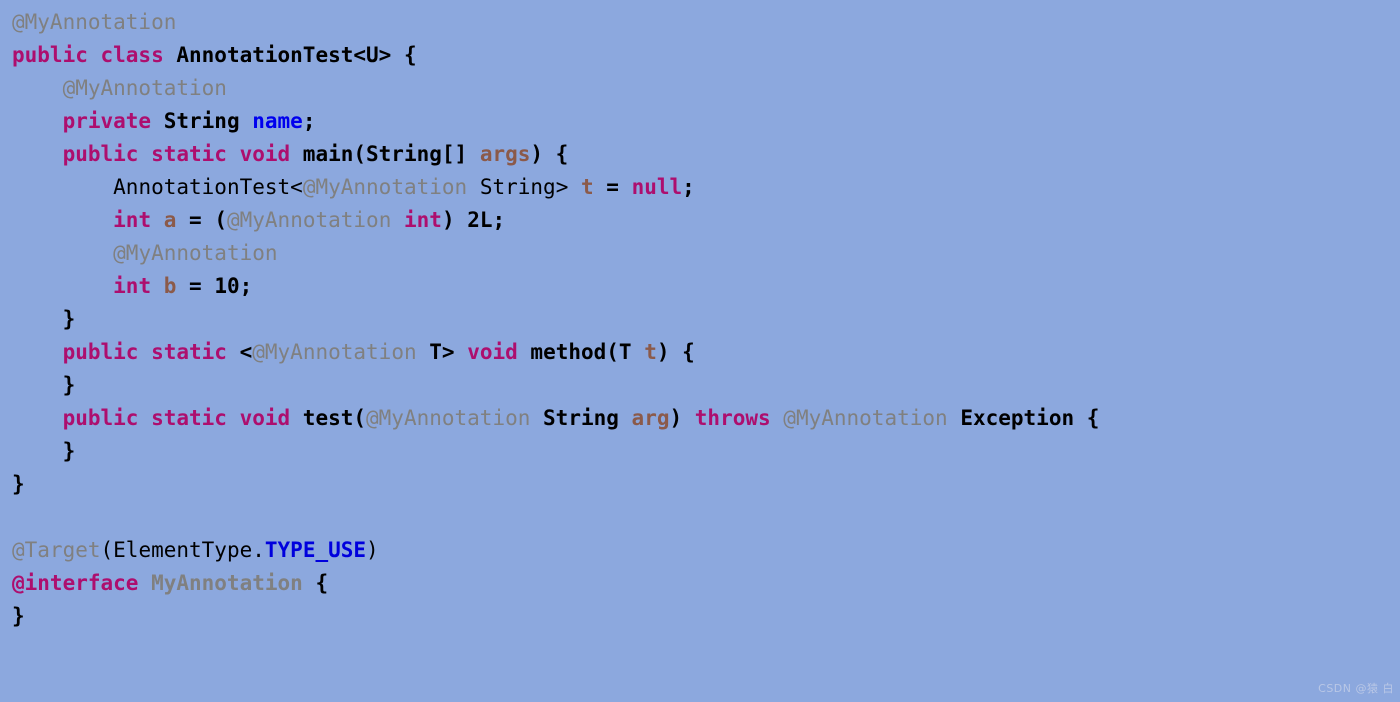 The width and height of the screenshot is (1400, 702). I want to click on number-token: 10;, so click(233, 286).